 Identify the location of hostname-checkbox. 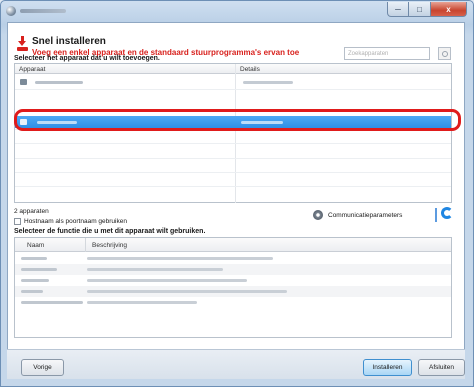
(17, 221).